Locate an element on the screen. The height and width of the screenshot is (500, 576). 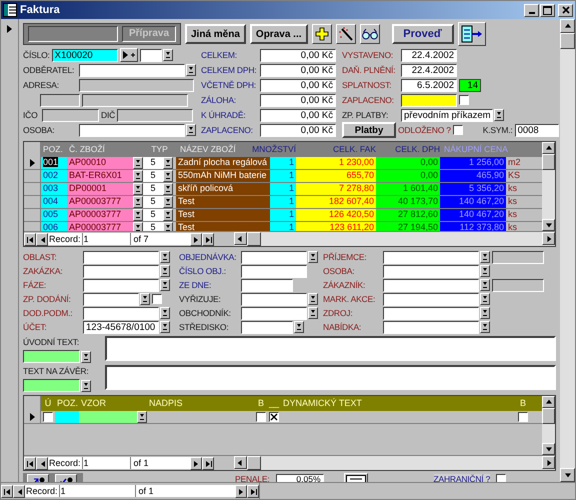
wand-button is located at coordinates (346, 34).